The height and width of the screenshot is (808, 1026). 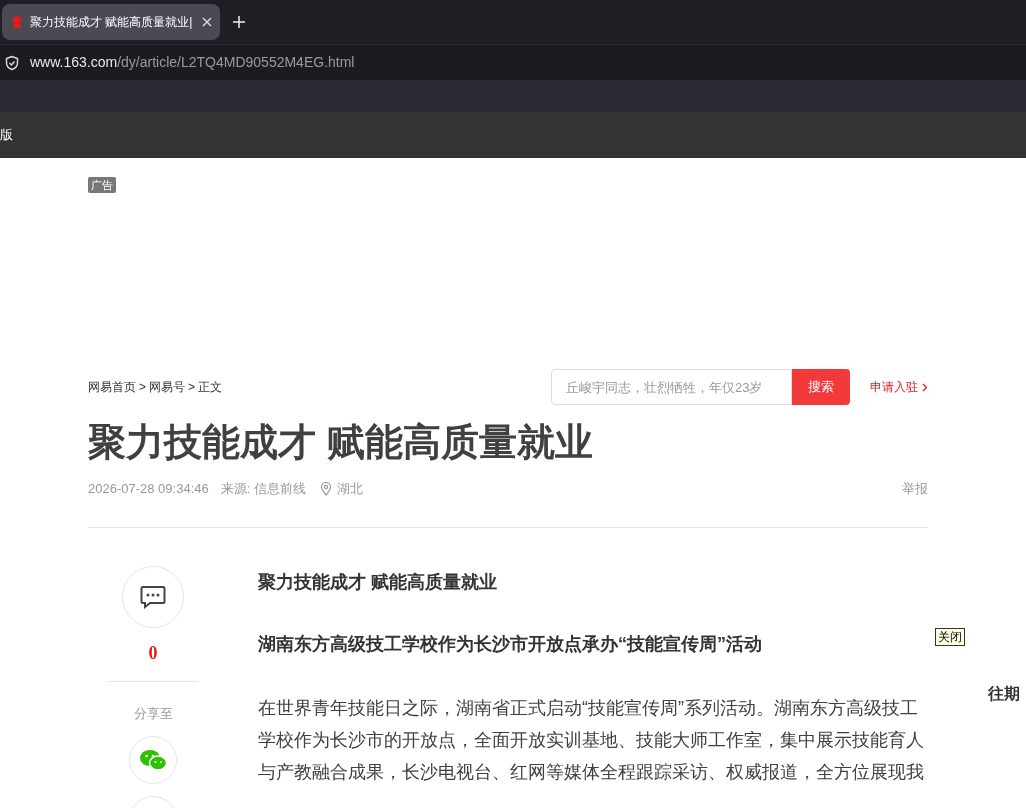 I want to click on search-field: 丘峻宇同志，壮烈牺牲，年仅23岁, so click(x=671, y=387).